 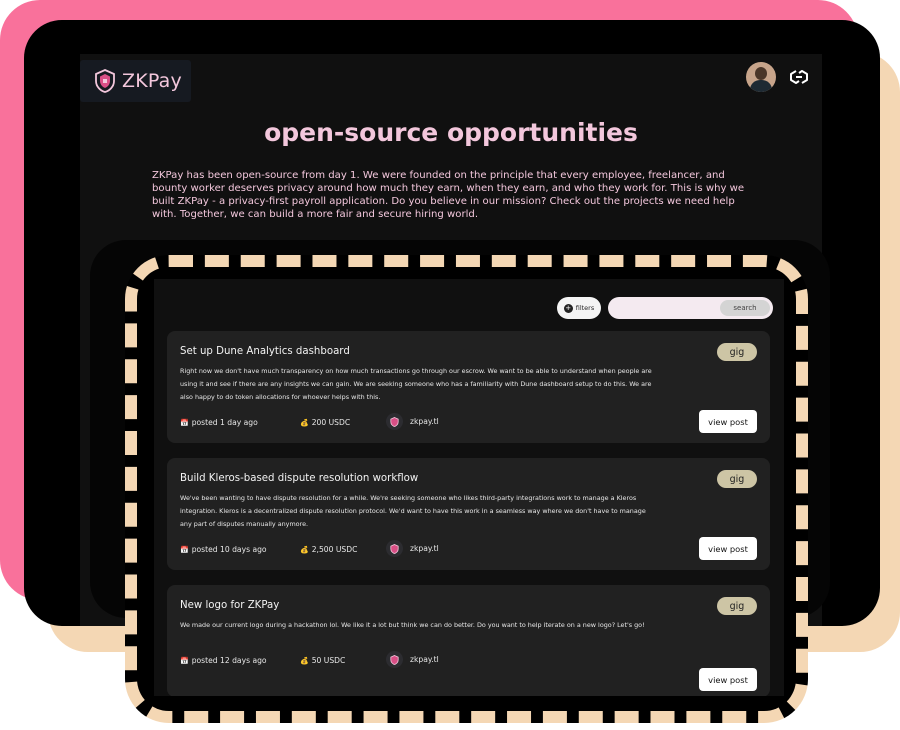 I want to click on job-posted-label: posted 10 days ago, so click(x=229, y=549).